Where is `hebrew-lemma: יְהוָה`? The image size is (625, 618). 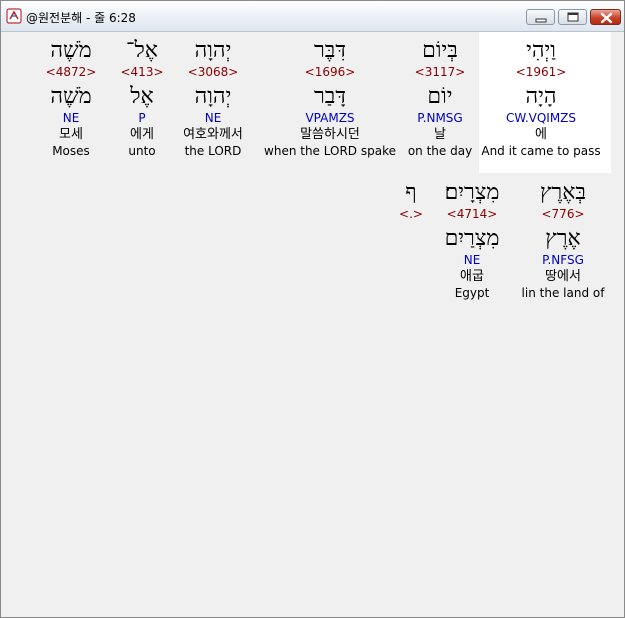
hebrew-lemma: יְהוָה is located at coordinates (213, 96).